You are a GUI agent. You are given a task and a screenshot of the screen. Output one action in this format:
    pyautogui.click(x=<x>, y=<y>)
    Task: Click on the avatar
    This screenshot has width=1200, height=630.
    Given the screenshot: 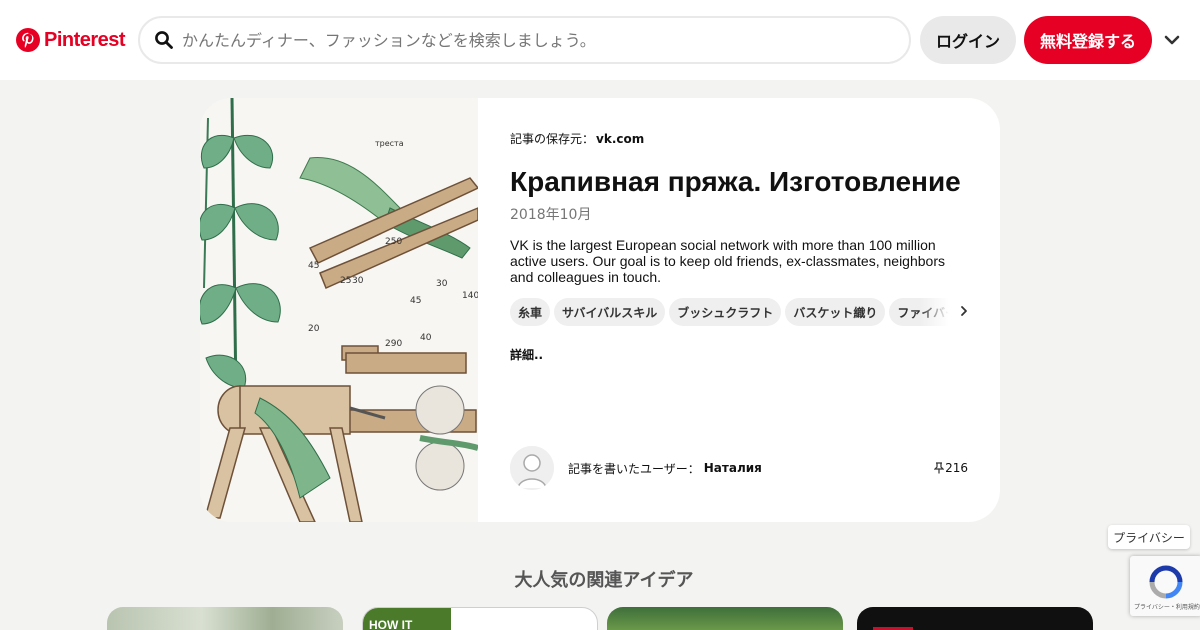 What is the action you would take?
    pyautogui.click(x=532, y=468)
    